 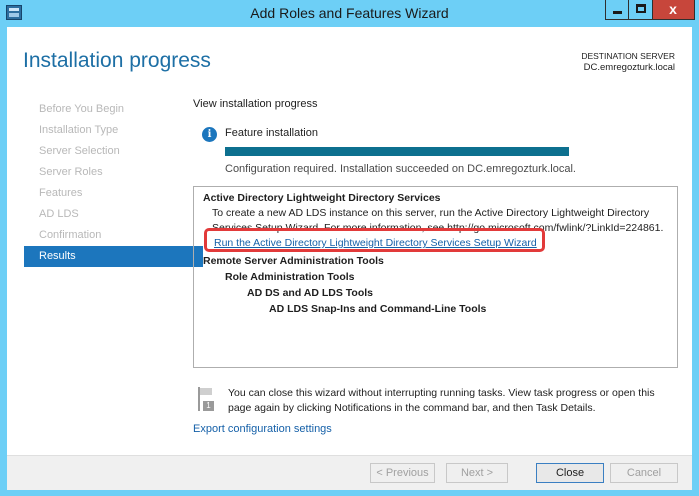 What do you see at coordinates (79, 151) in the screenshot?
I see `nav-item-server-selection: Server Selection` at bounding box center [79, 151].